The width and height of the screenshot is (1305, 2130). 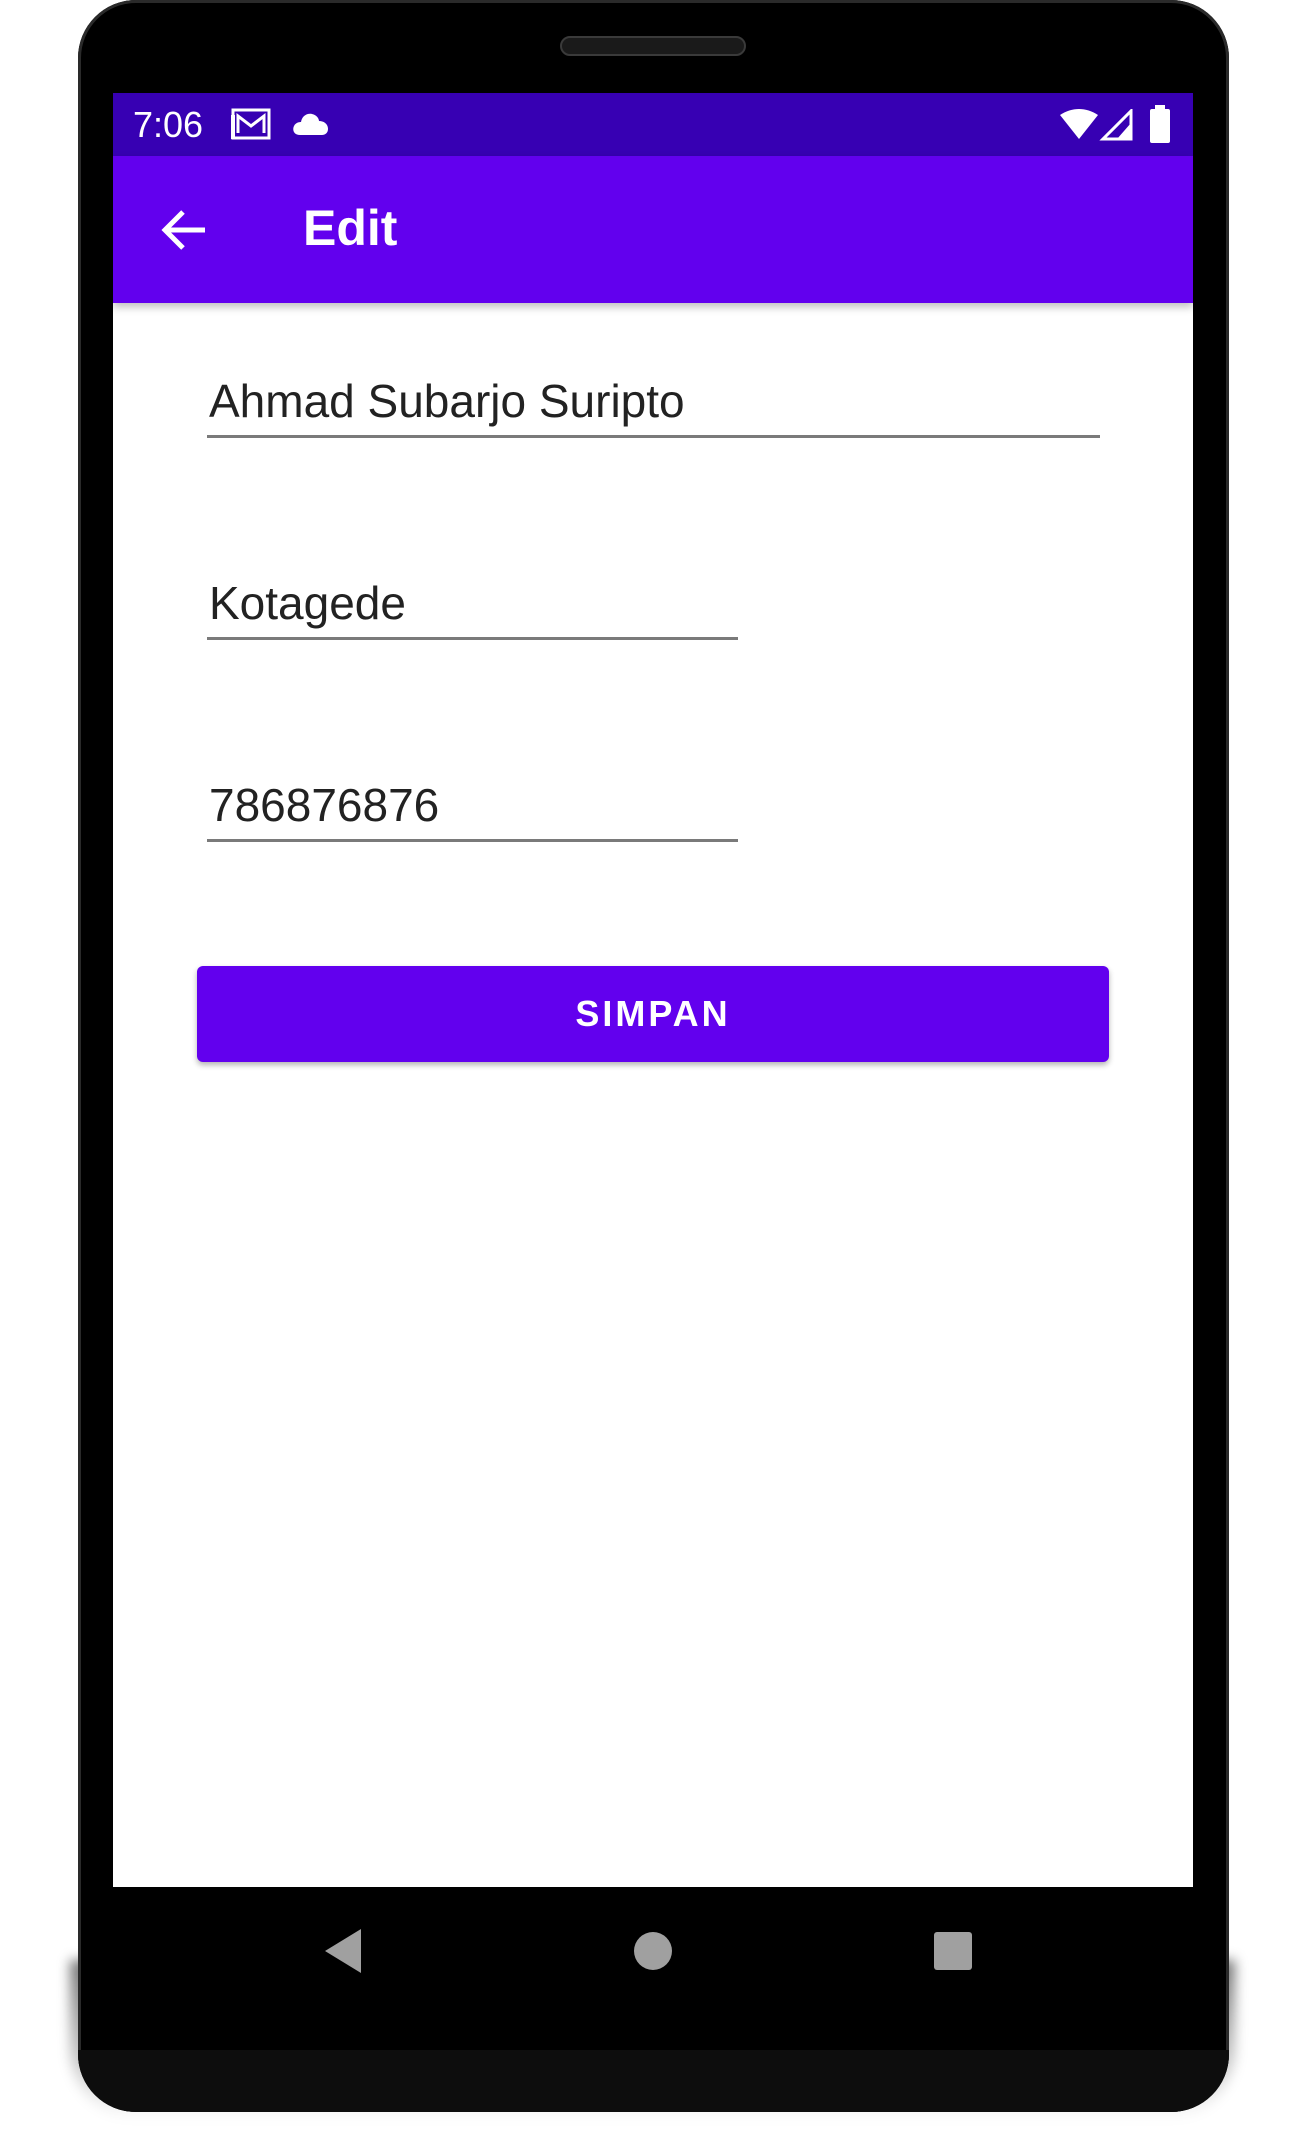 I want to click on wifi-icon, so click(x=1079, y=127).